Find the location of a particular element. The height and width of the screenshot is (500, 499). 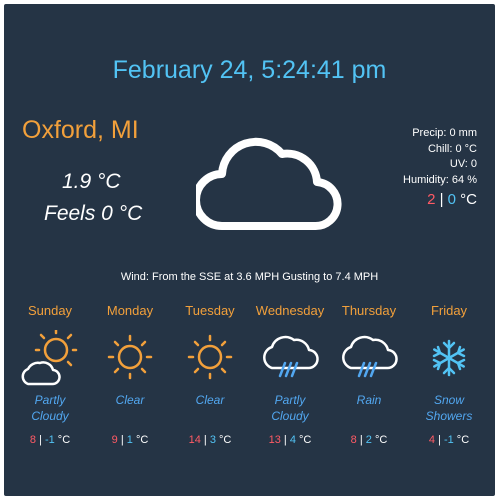

forecast-day: Friday Snow Showers 4 | -1 °C is located at coordinates (449, 374).